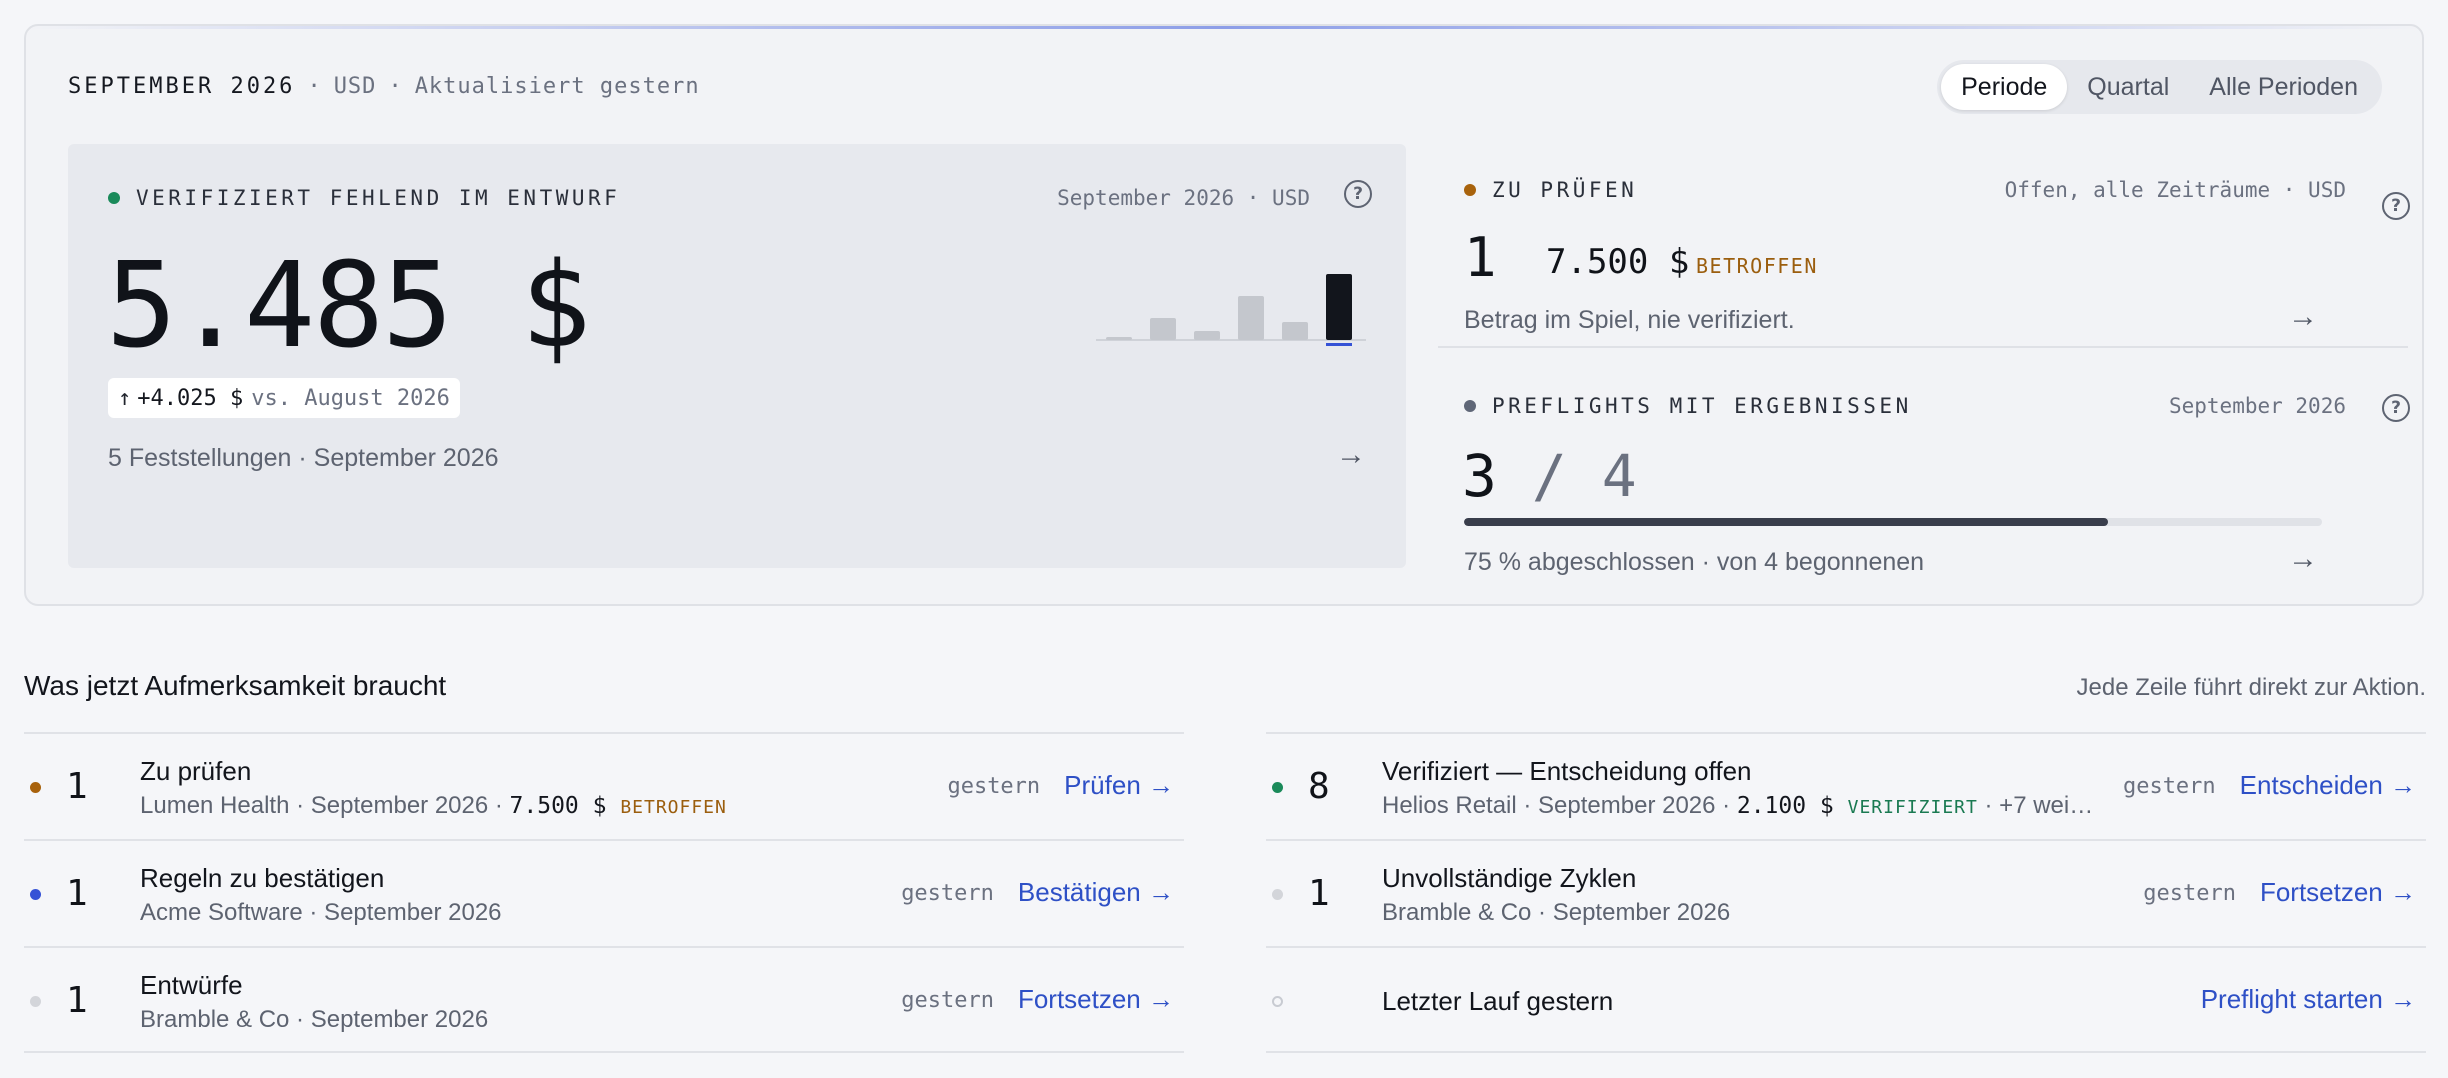  What do you see at coordinates (348, 305) in the screenshot?
I see `hero-value: 5.485 $` at bounding box center [348, 305].